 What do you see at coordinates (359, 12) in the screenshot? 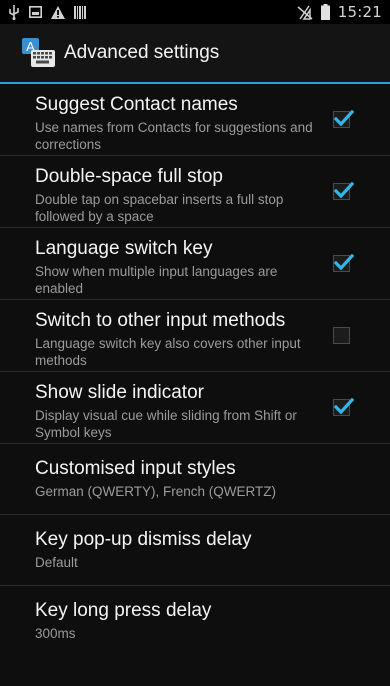
I see `clock: 15:21` at bounding box center [359, 12].